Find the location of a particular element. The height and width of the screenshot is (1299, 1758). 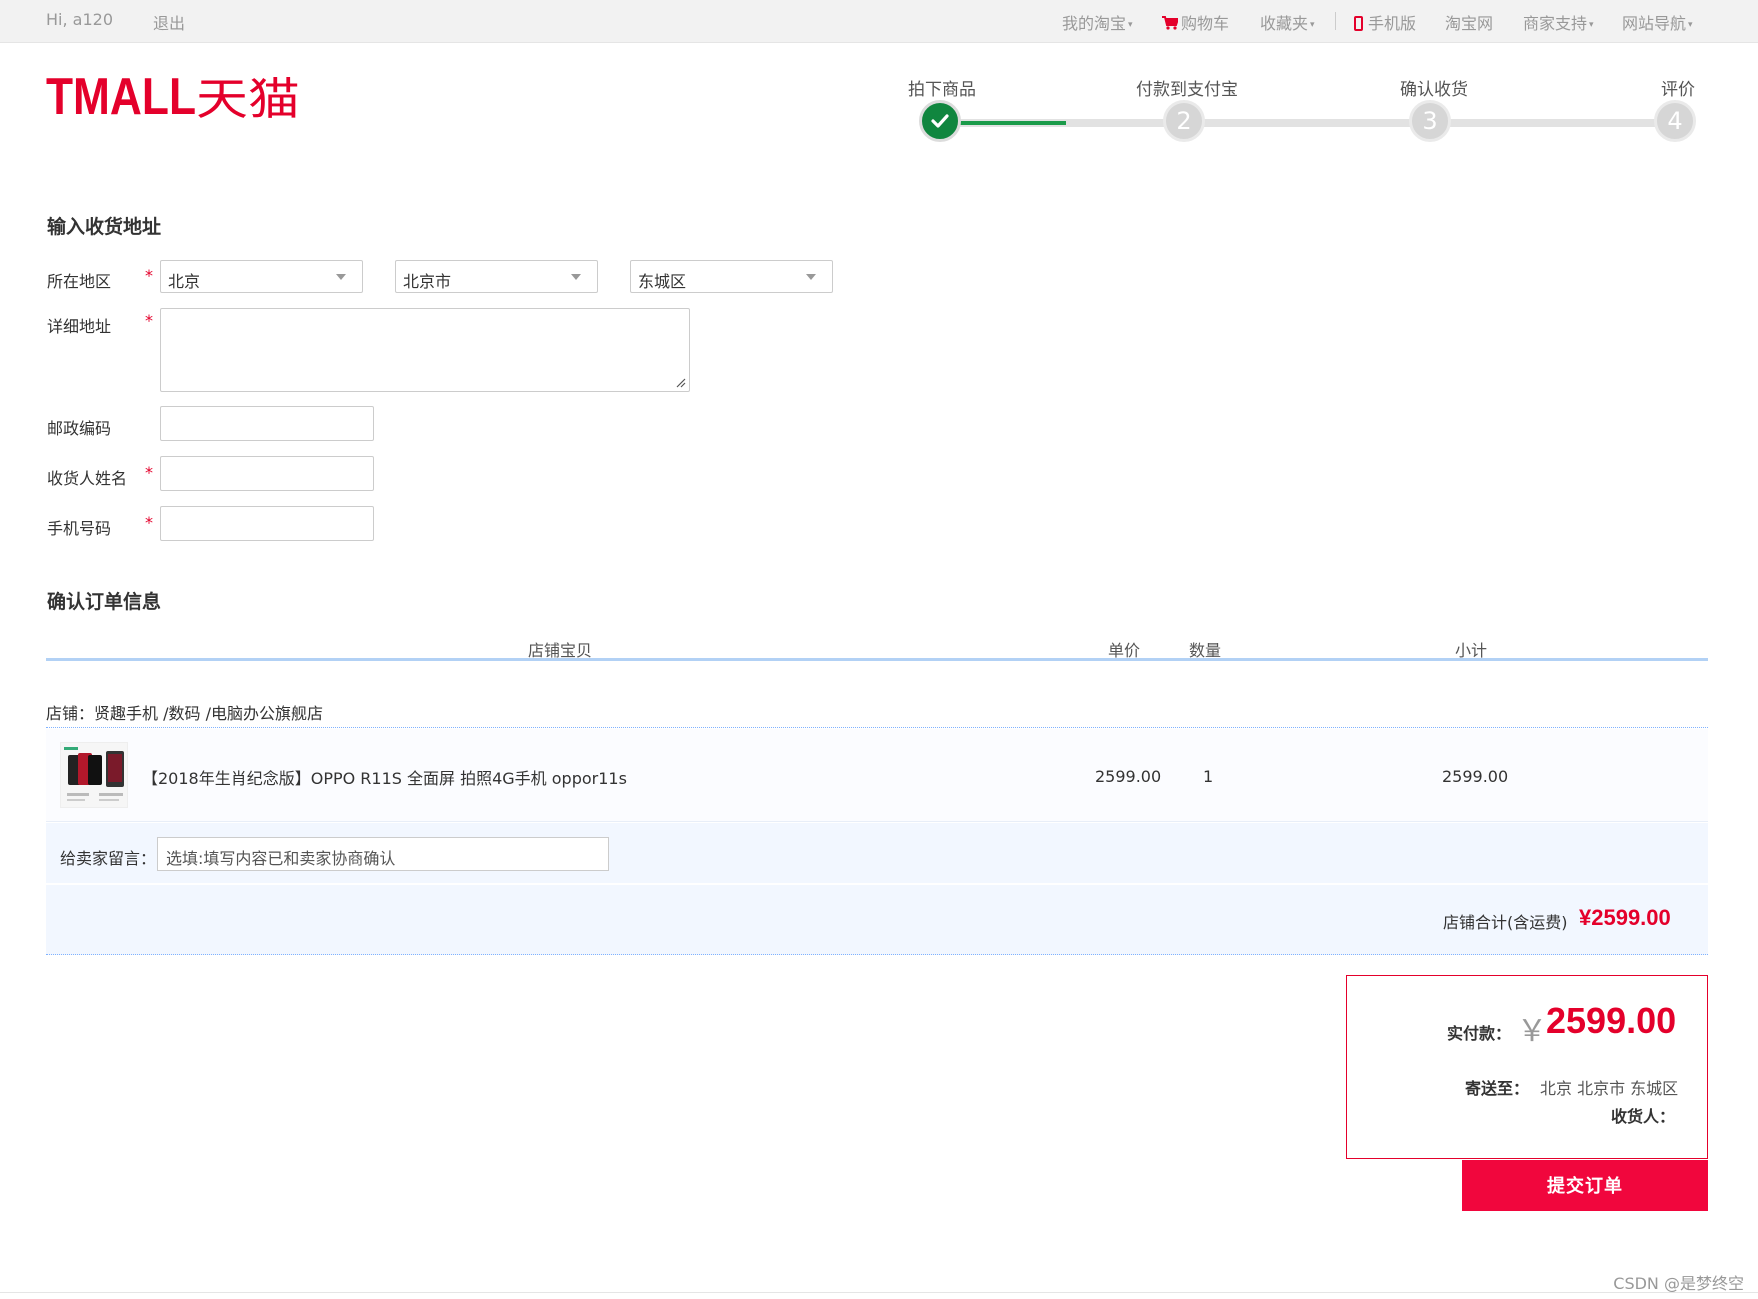

region-label: 所在地区 is located at coordinates (79, 281).